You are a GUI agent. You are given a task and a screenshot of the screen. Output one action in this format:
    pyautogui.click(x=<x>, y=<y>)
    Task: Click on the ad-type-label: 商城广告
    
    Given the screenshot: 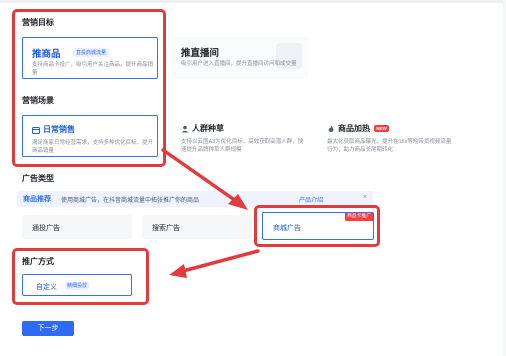 What is the action you would take?
    pyautogui.click(x=287, y=228)
    